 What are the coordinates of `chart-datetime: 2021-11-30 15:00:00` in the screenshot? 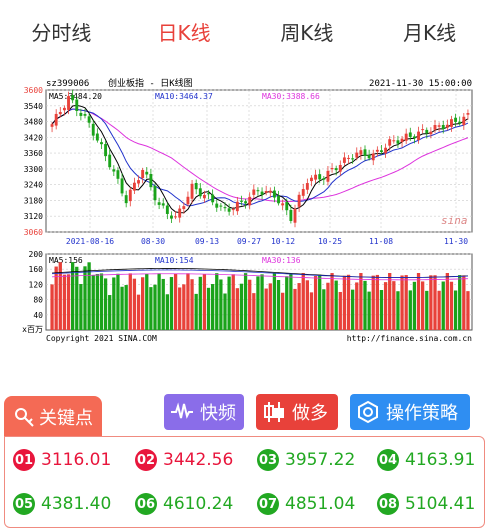 It's located at (420, 84).